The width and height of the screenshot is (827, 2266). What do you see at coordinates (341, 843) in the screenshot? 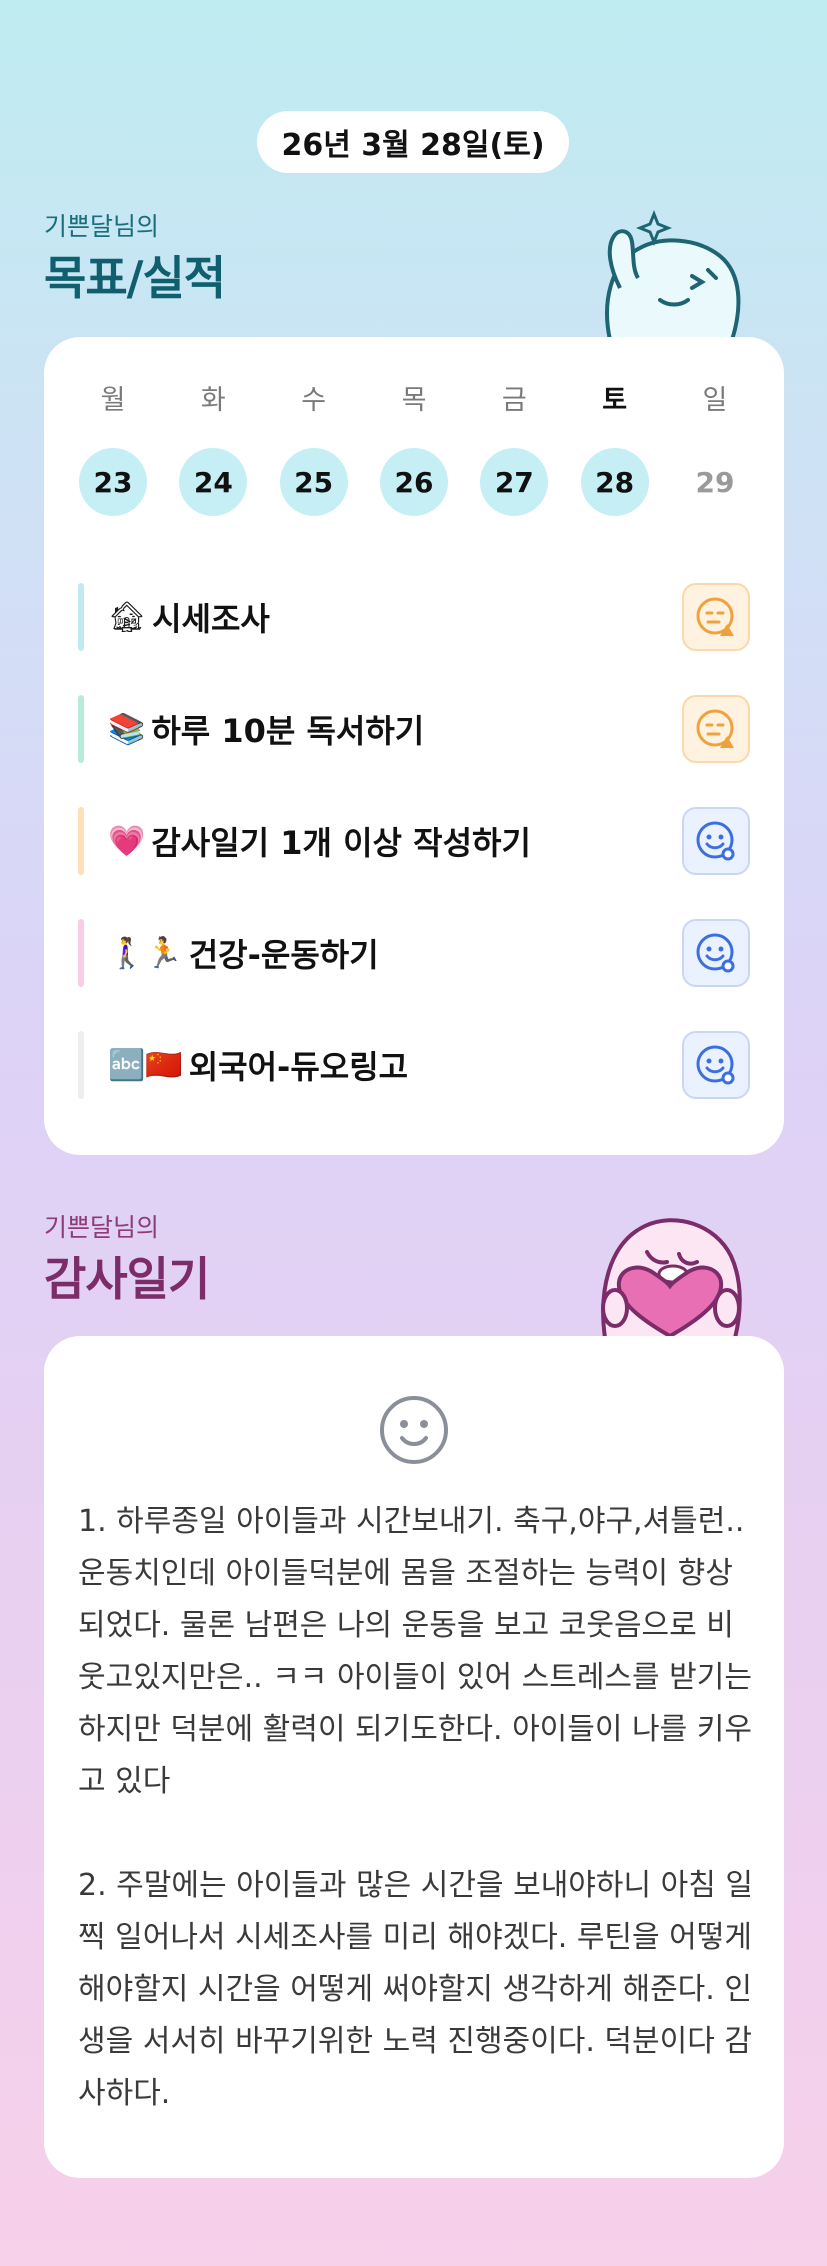
I see `goal-label: 감사일기 1개 이상 작성하기` at bounding box center [341, 843].